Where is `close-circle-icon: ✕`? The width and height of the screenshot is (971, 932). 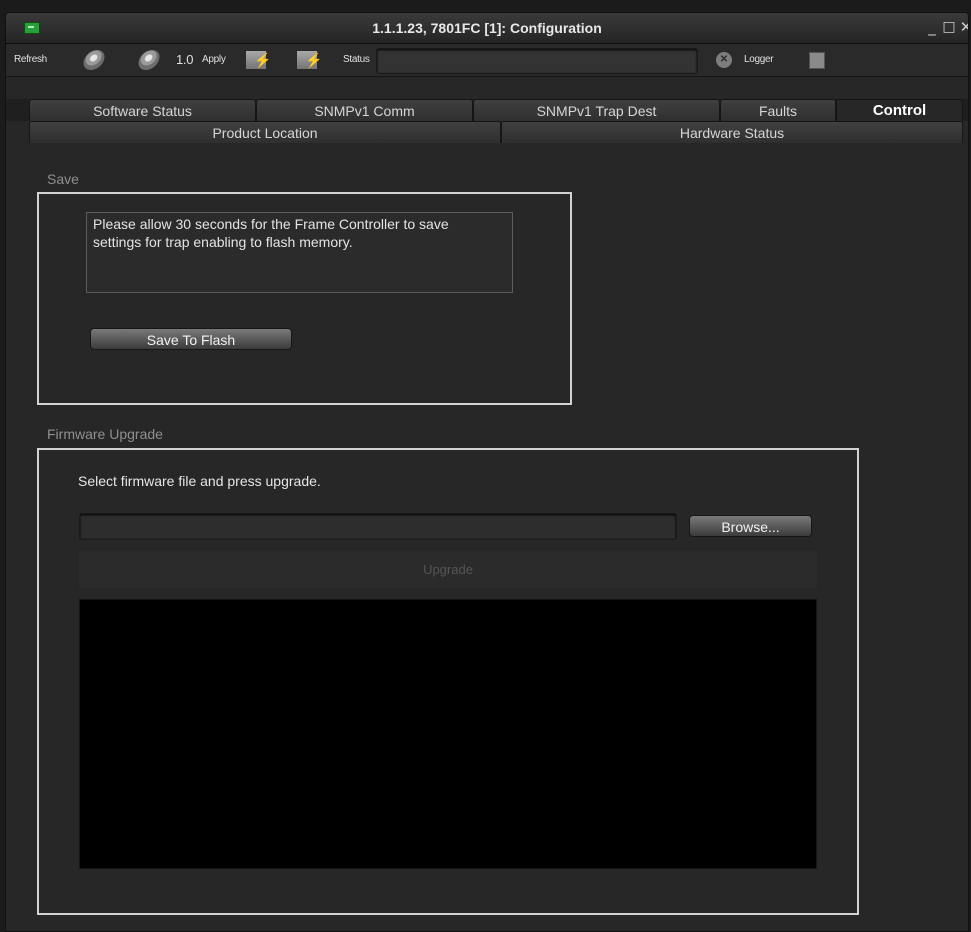 close-circle-icon: ✕ is located at coordinates (724, 60).